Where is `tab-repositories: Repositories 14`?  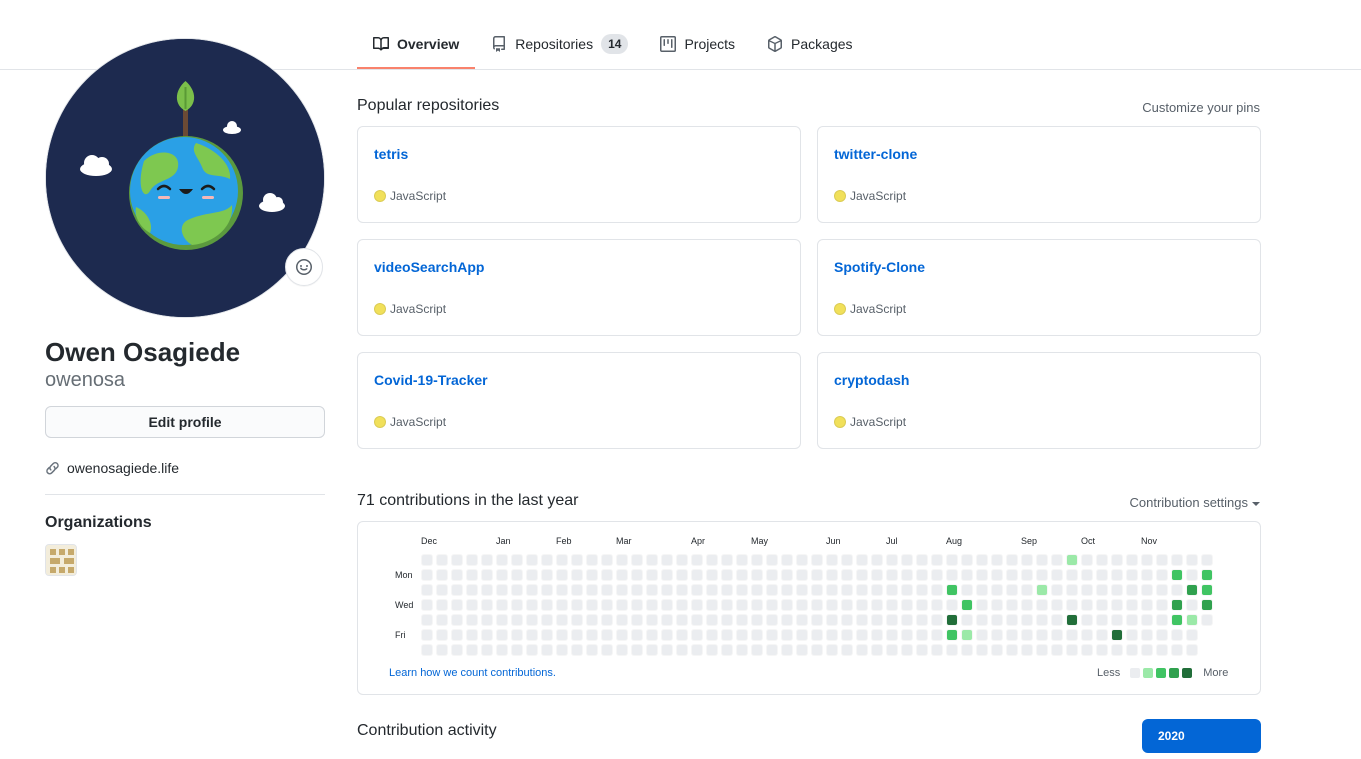
tab-repositories: Repositories 14 is located at coordinates (559, 44).